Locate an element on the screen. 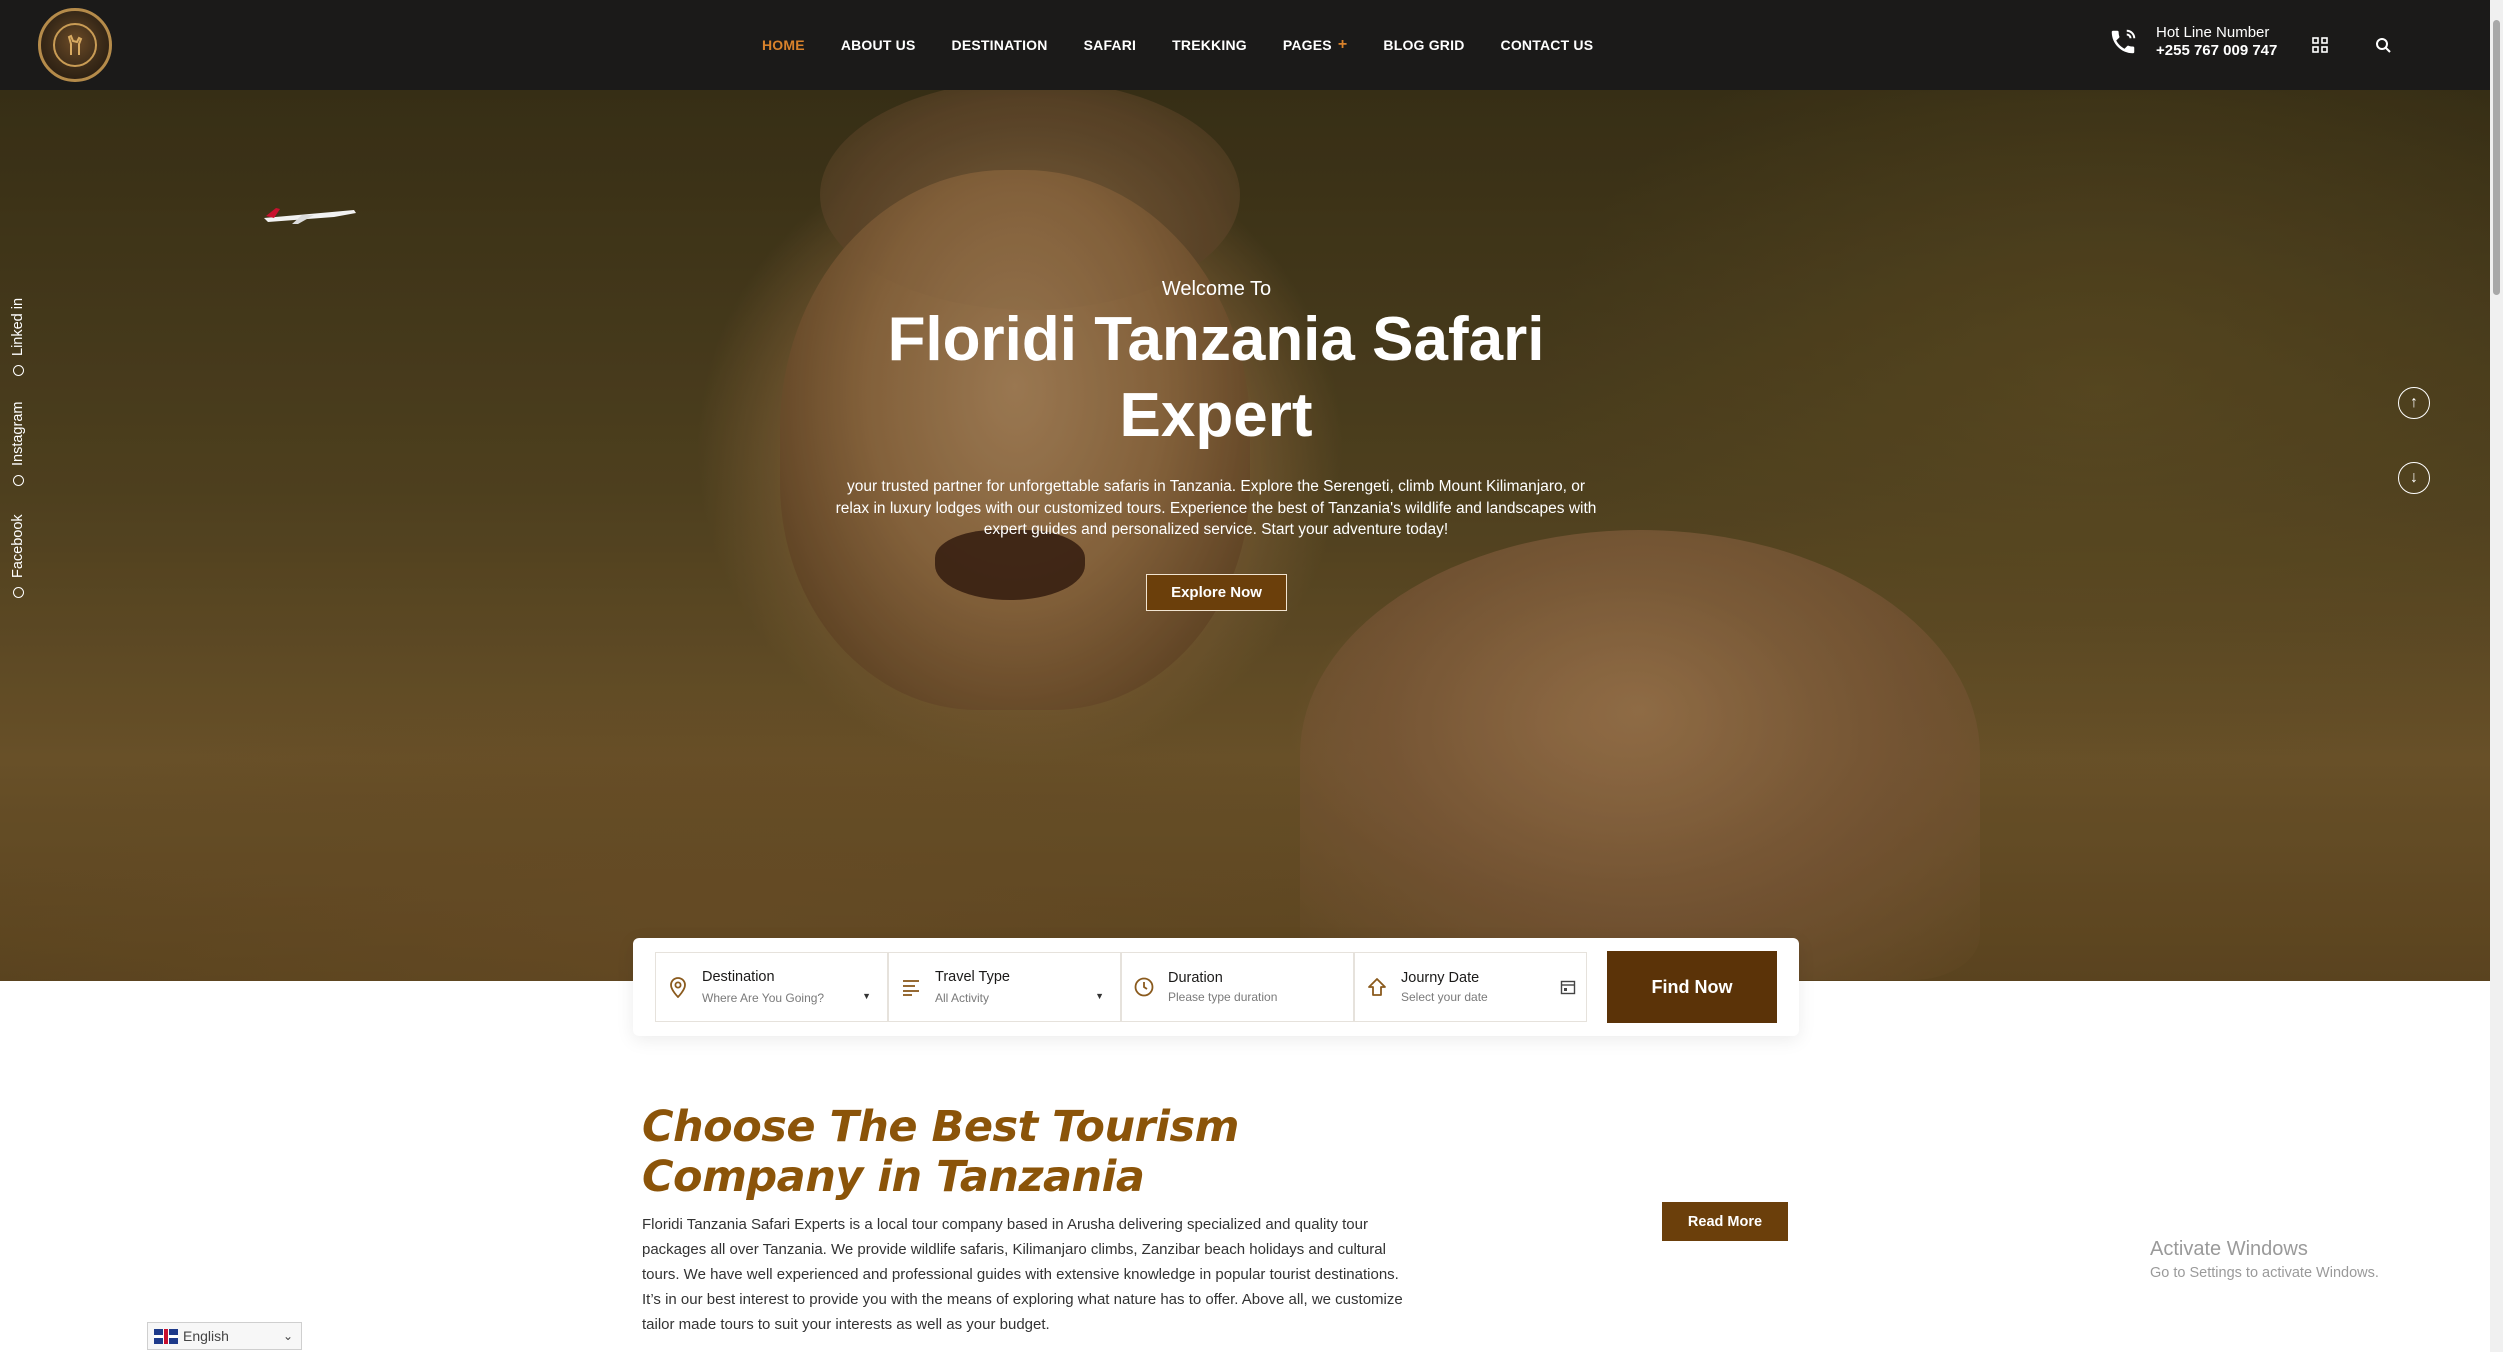 The width and height of the screenshot is (2503, 1352). nav-blog-grid: BLOG GRID is located at coordinates (1423, 45).